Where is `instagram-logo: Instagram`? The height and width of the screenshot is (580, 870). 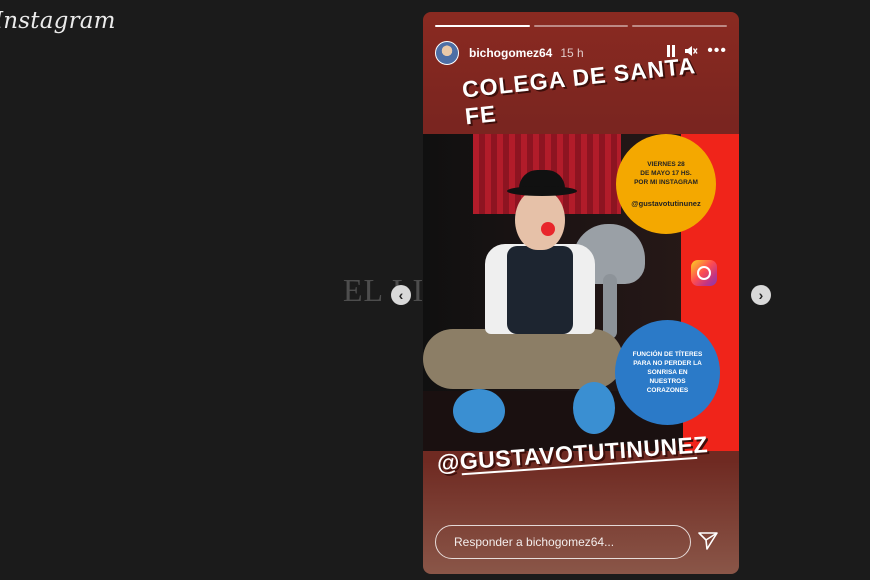 instagram-logo: Instagram is located at coordinates (58, 21).